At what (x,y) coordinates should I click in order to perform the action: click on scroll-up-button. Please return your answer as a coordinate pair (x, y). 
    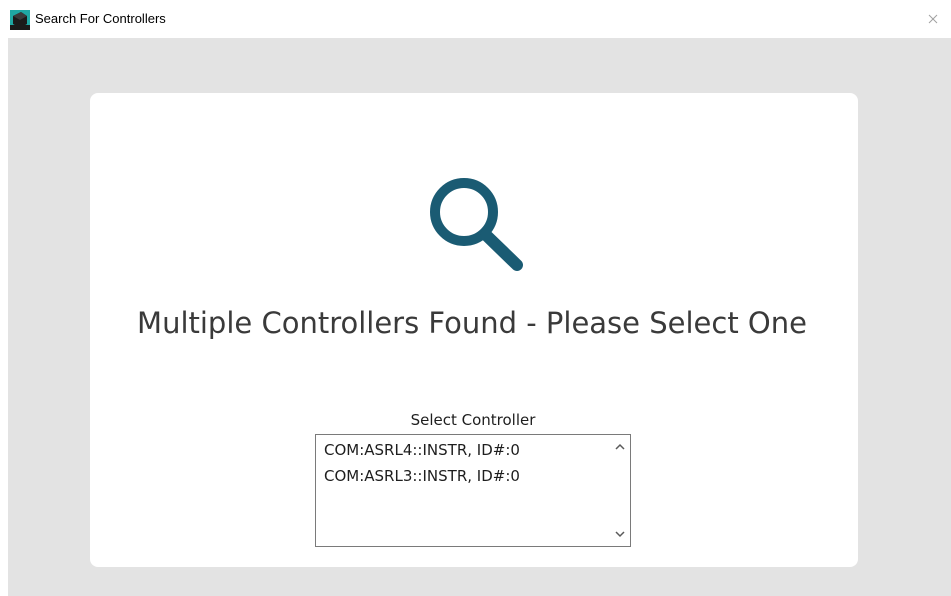
    Looking at the image, I should click on (620, 447).